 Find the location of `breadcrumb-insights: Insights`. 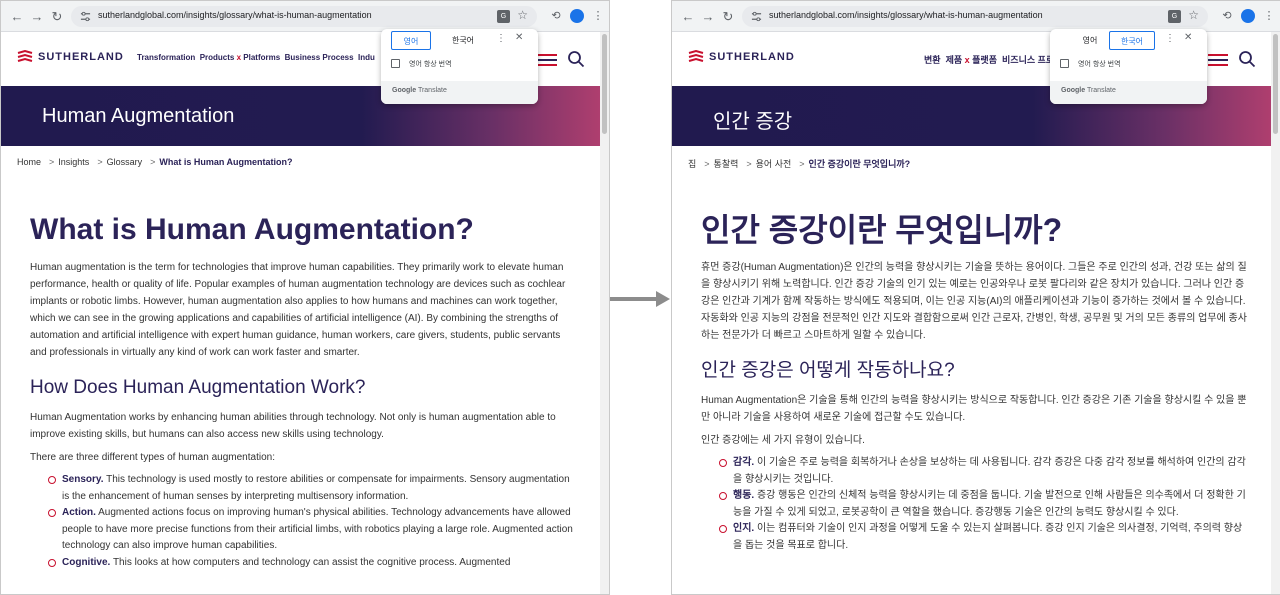

breadcrumb-insights: Insights is located at coordinates (73, 162).